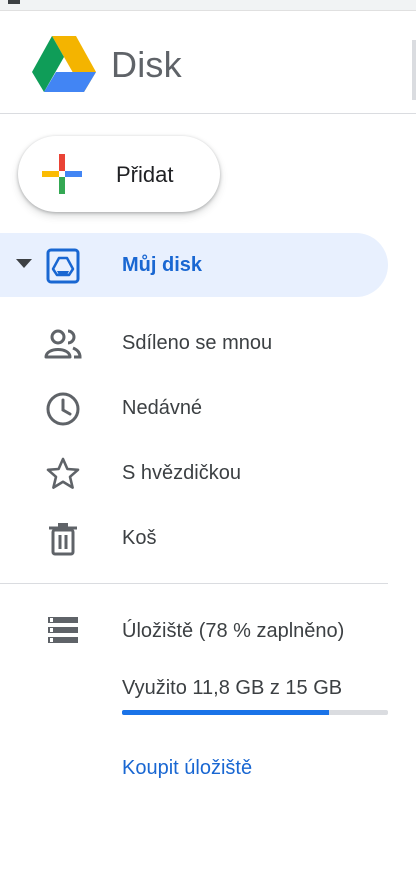  What do you see at coordinates (181, 473) in the screenshot?
I see `sidebar-item-label: S hvězdičkou` at bounding box center [181, 473].